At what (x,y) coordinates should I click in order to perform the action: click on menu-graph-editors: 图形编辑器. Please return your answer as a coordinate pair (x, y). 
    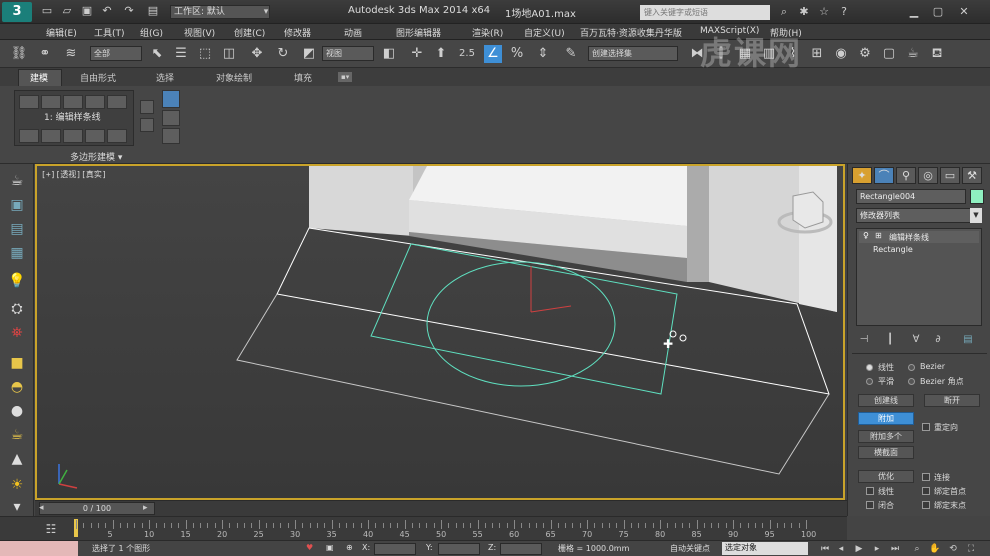
    Looking at the image, I should click on (418, 32).